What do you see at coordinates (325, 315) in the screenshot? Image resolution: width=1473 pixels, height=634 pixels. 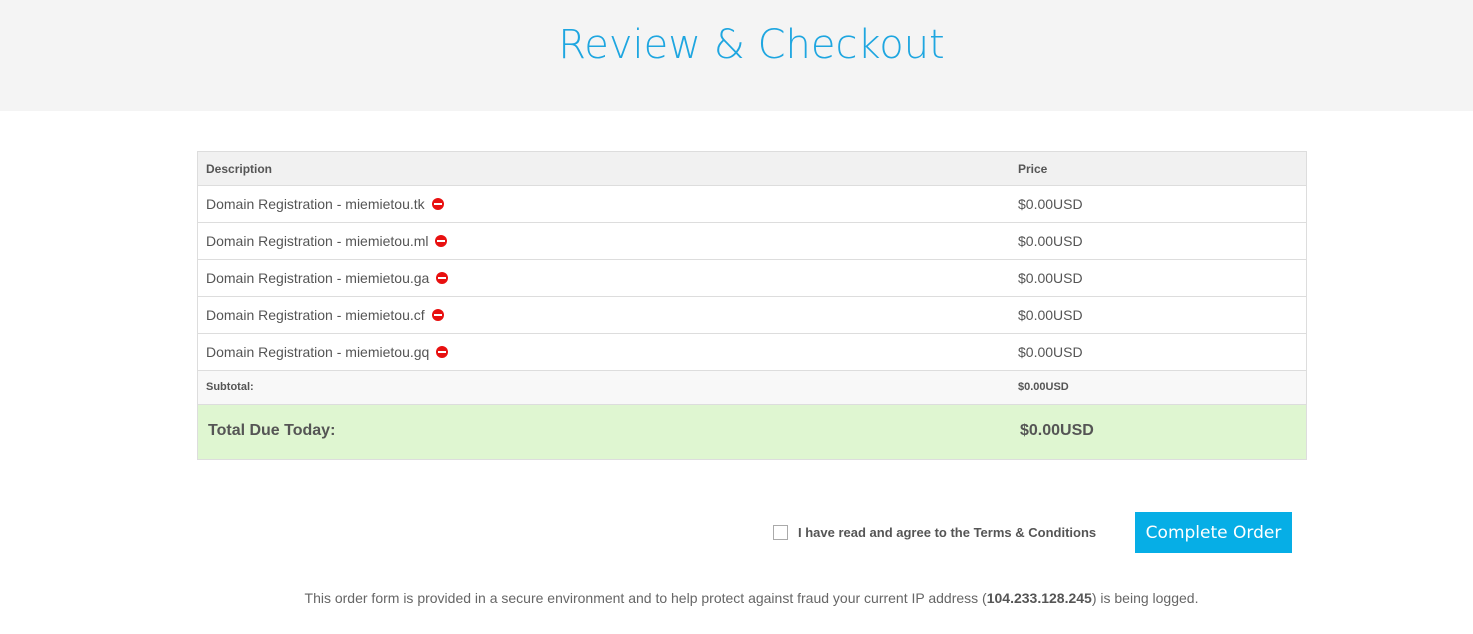 I see `item-description: Domain Registration - miemietou.cf` at bounding box center [325, 315].